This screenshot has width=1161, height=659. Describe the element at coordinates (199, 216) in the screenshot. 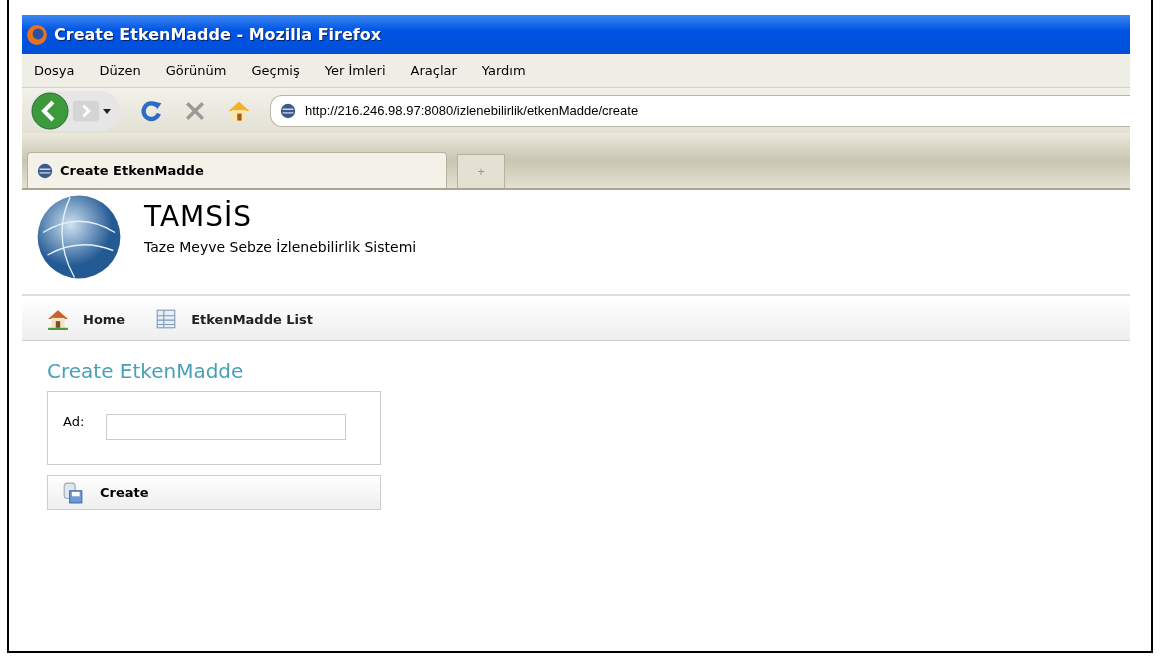

I see `site-title: TAMSİS` at that location.